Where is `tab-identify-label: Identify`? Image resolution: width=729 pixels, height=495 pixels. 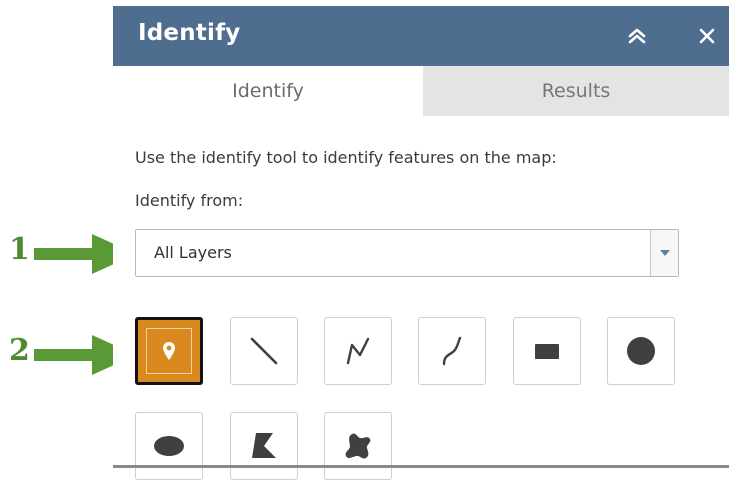
tab-identify-label: Identify is located at coordinates (268, 91).